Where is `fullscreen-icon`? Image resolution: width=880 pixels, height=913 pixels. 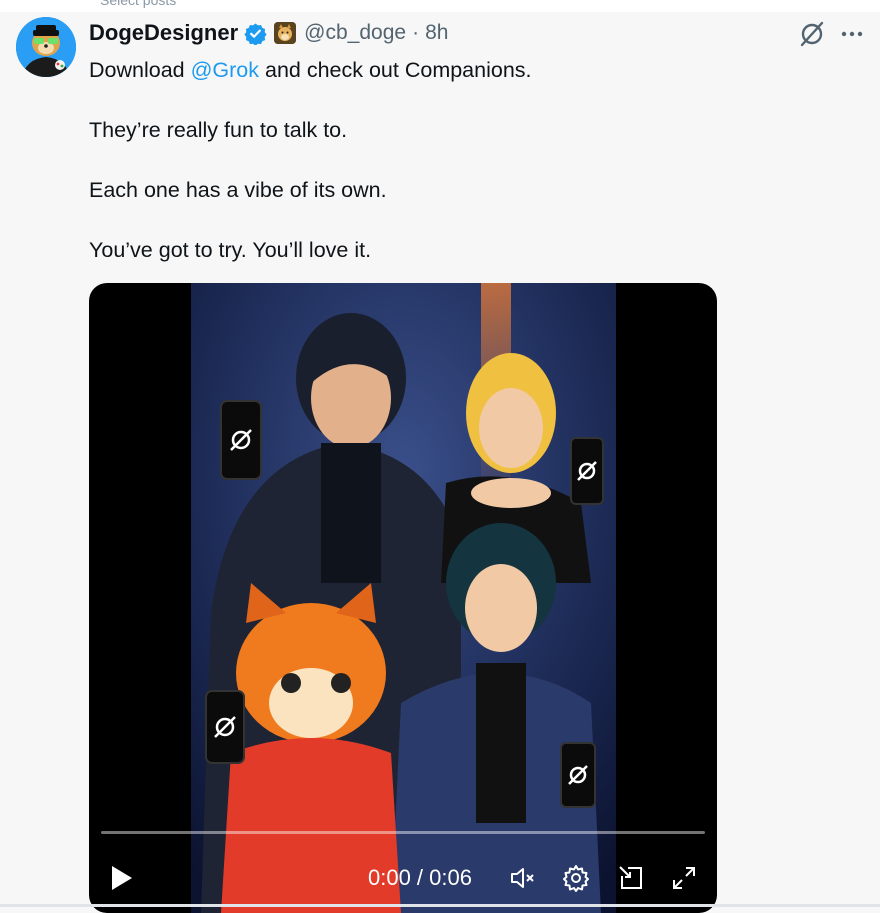 fullscreen-icon is located at coordinates (684, 878).